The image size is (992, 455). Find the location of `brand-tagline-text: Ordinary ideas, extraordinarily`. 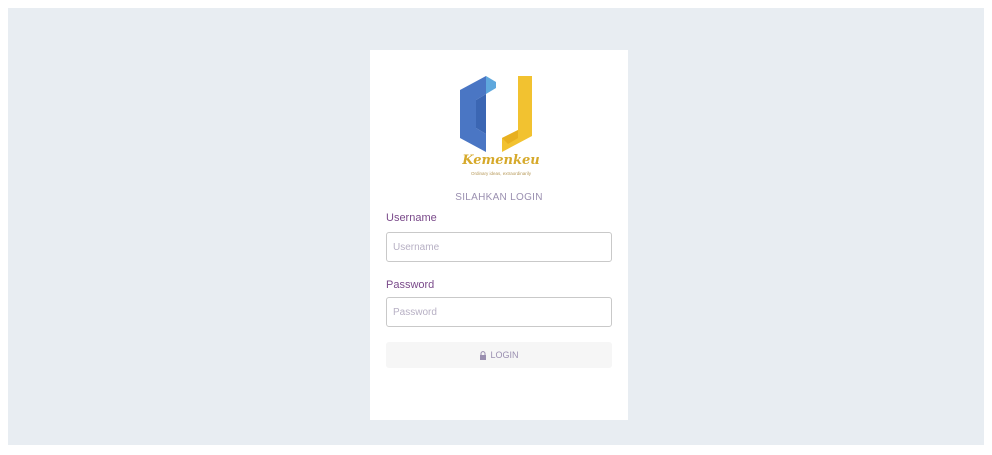

brand-tagline-text: Ordinary ideas, extraordinarily is located at coordinates (501, 173).